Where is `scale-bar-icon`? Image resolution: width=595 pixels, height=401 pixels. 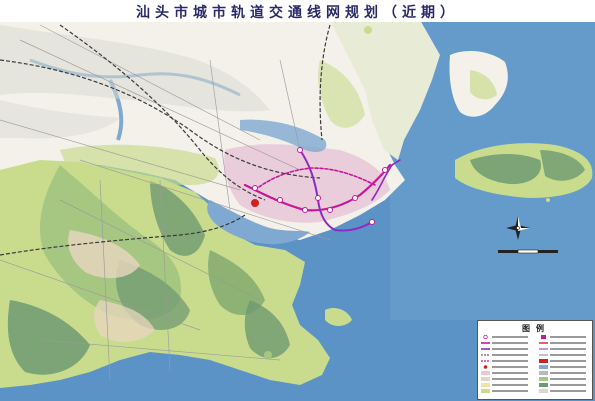 scale-bar-icon is located at coordinates (528, 251).